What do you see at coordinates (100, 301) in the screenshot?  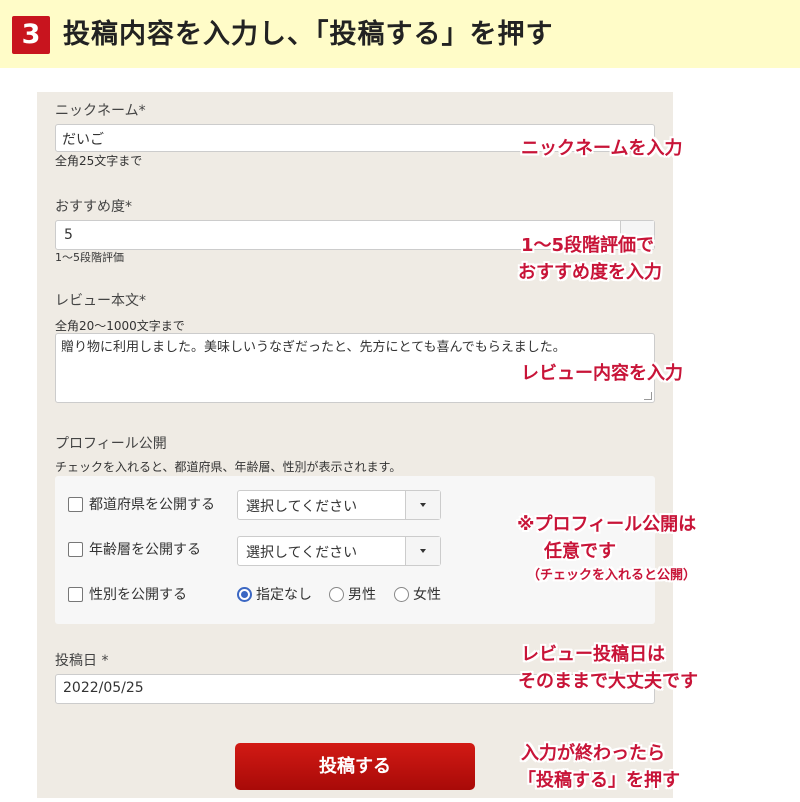 I see `review-label: レビュー本文*` at bounding box center [100, 301].